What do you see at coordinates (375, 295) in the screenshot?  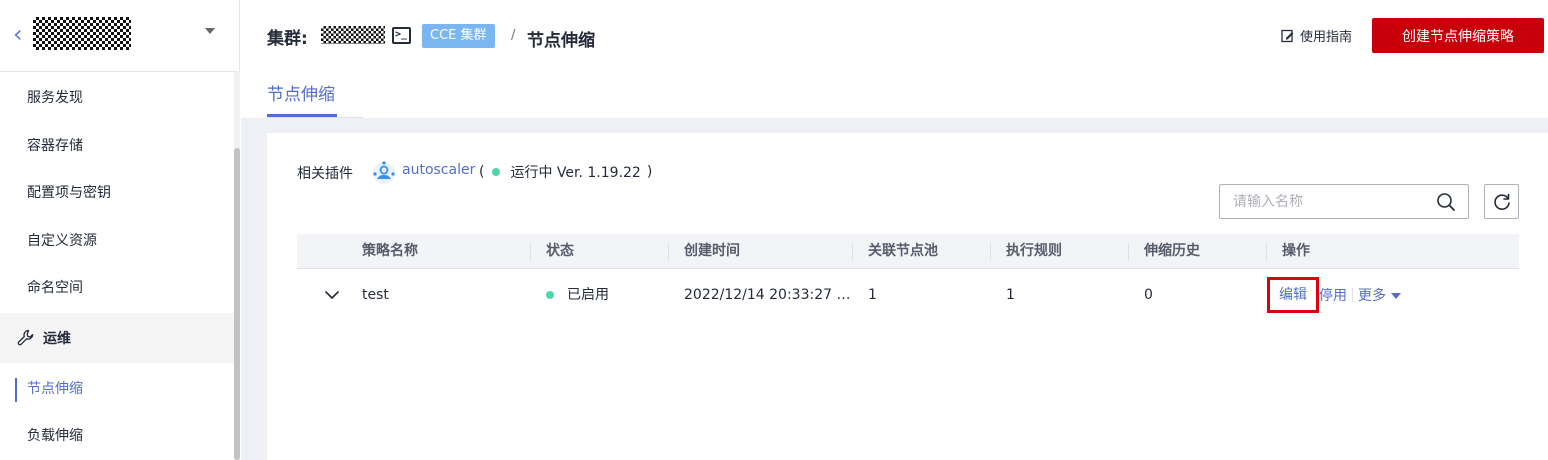 I see `policy-name: test` at bounding box center [375, 295].